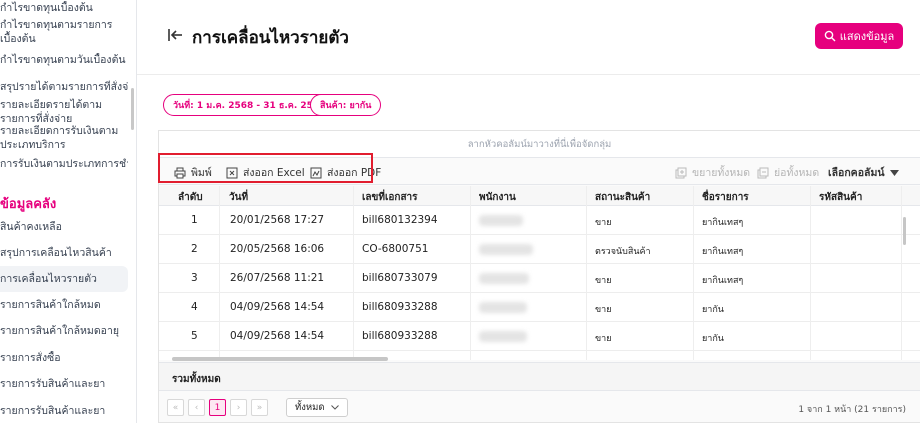  I want to click on column-chooser-button: เลือกคอลัมน์, so click(863, 172).